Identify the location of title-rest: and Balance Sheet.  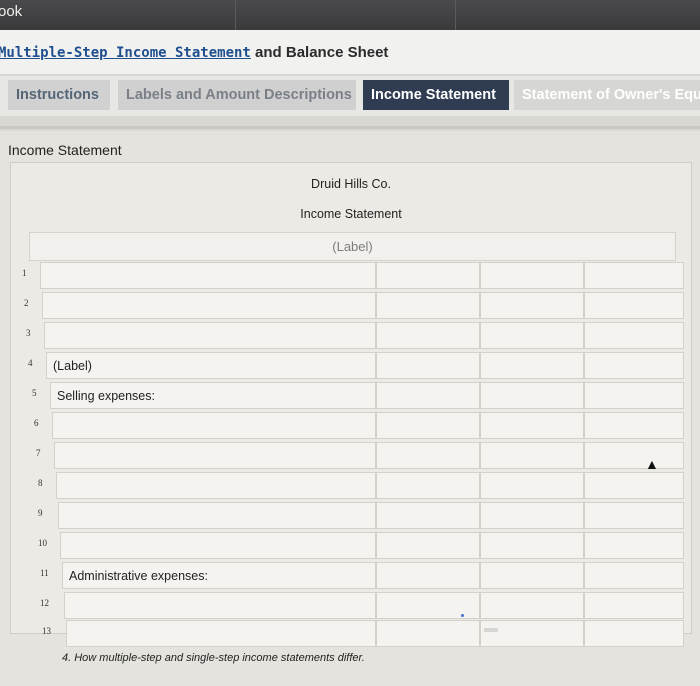
(319, 52).